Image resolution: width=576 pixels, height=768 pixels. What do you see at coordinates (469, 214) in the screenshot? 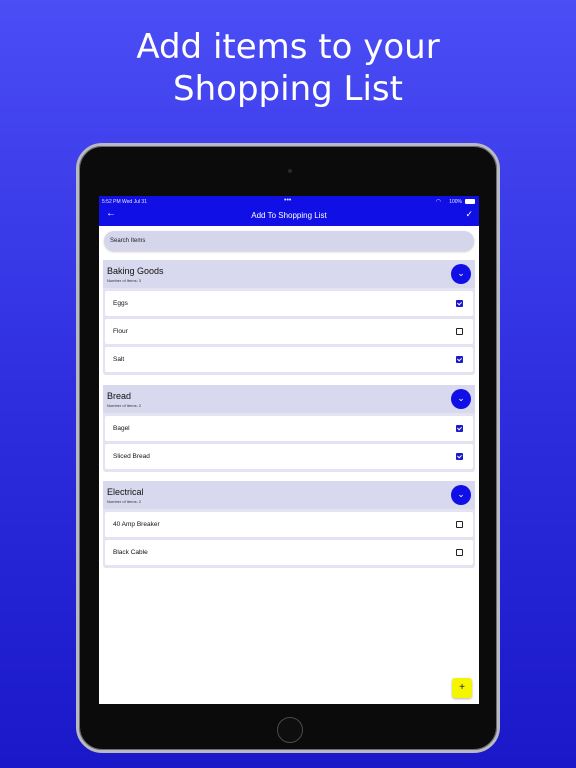
I see `check-icon: ✓` at bounding box center [469, 214].